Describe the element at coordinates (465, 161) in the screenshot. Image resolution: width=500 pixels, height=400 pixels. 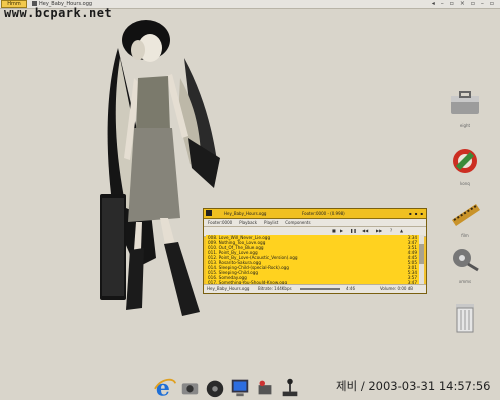
I see `browser-icon` at that location.